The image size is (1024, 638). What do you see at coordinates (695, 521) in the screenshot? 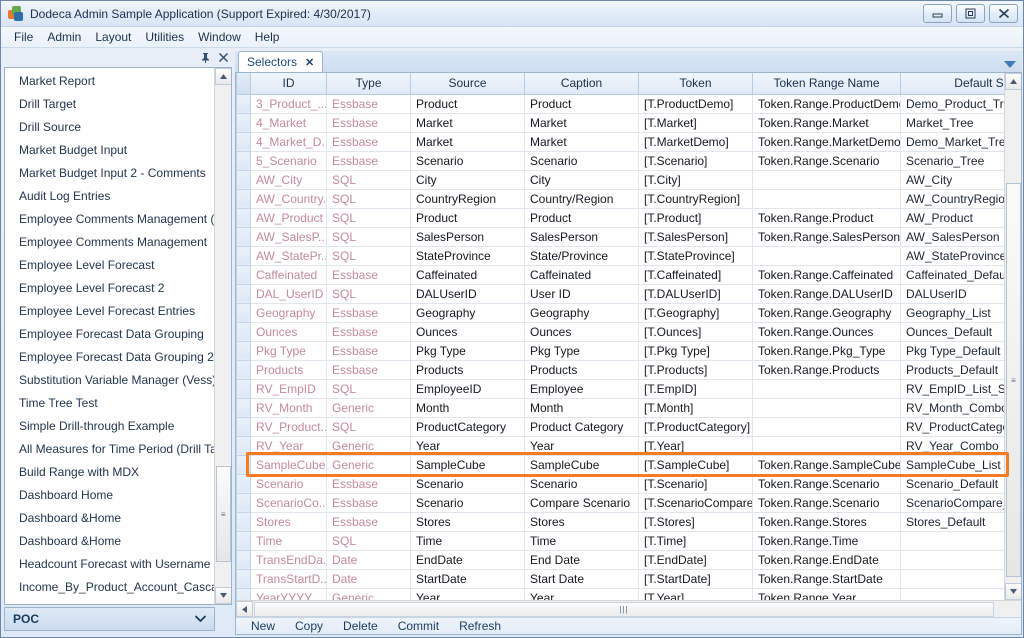
I see `cell-token: [T.Stores]` at bounding box center [695, 521].